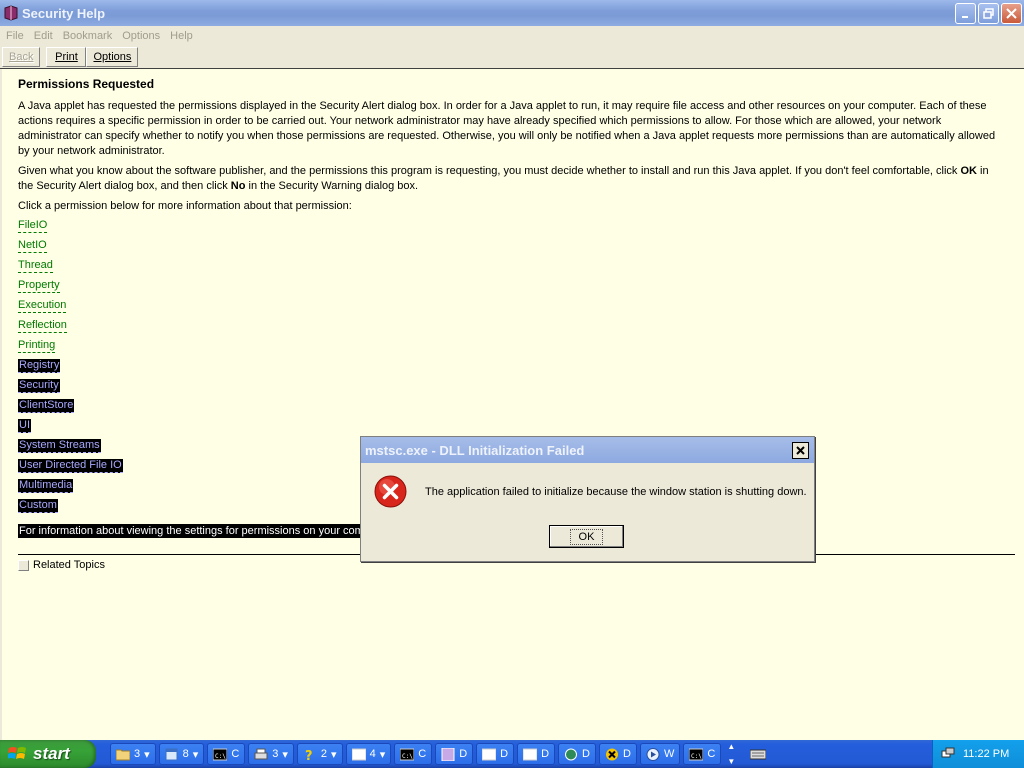 Image resolution: width=1024 pixels, height=768 pixels. I want to click on task-x-app: D, so click(618, 754).